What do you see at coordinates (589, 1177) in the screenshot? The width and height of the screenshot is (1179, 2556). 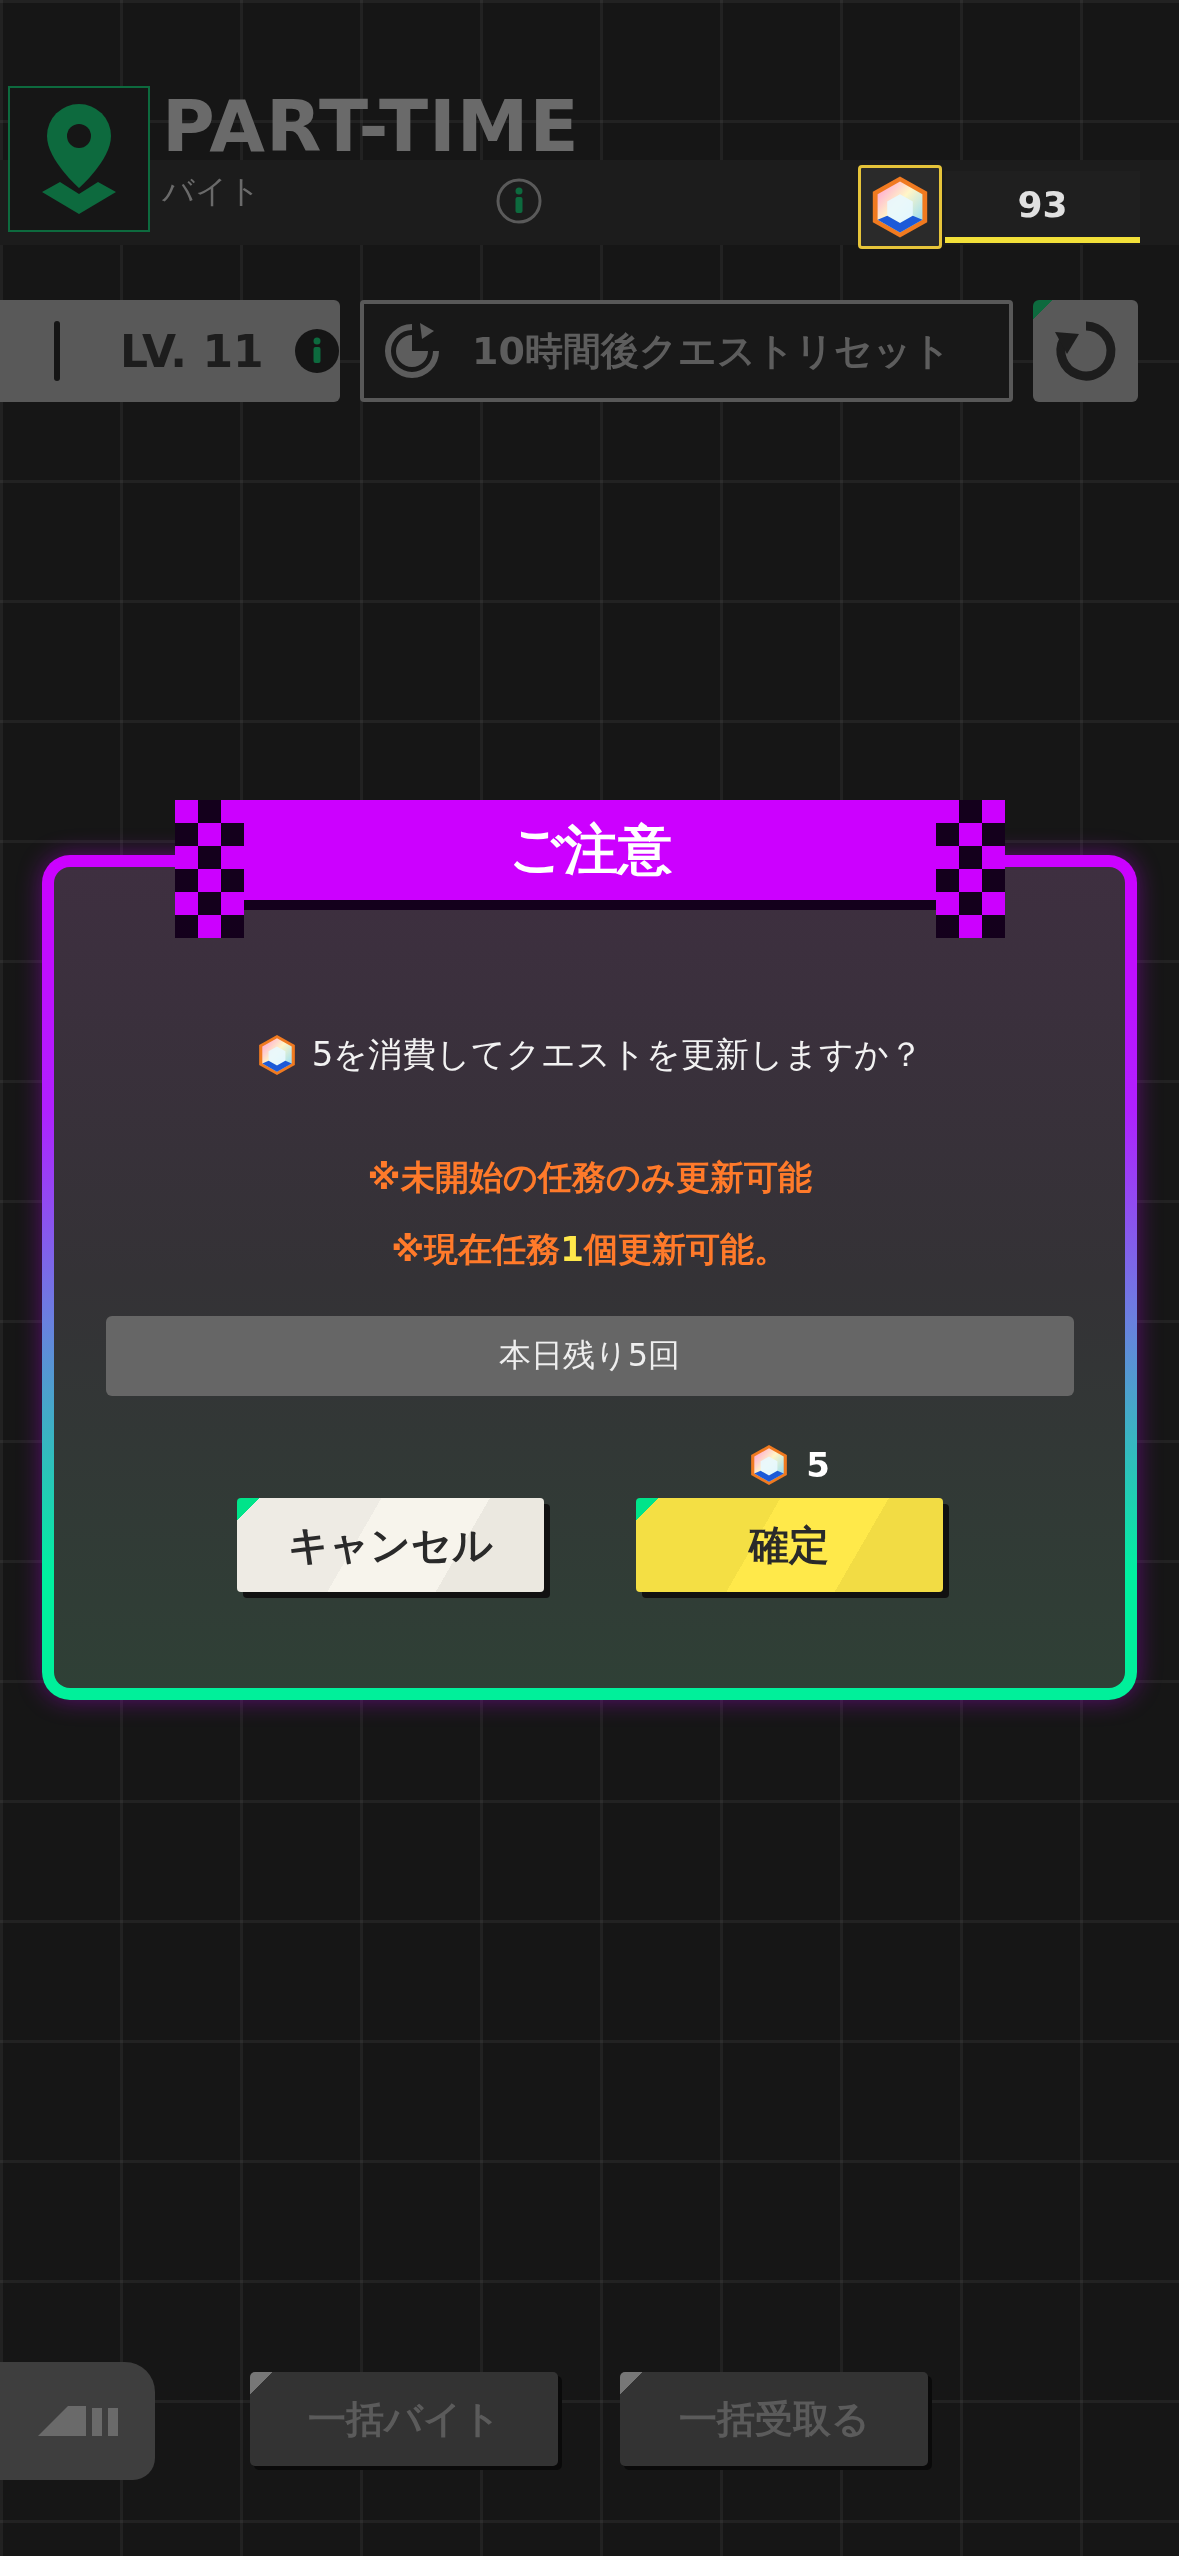 I see `dialog-note: ※未開始の任務のみ更新可能` at bounding box center [589, 1177].